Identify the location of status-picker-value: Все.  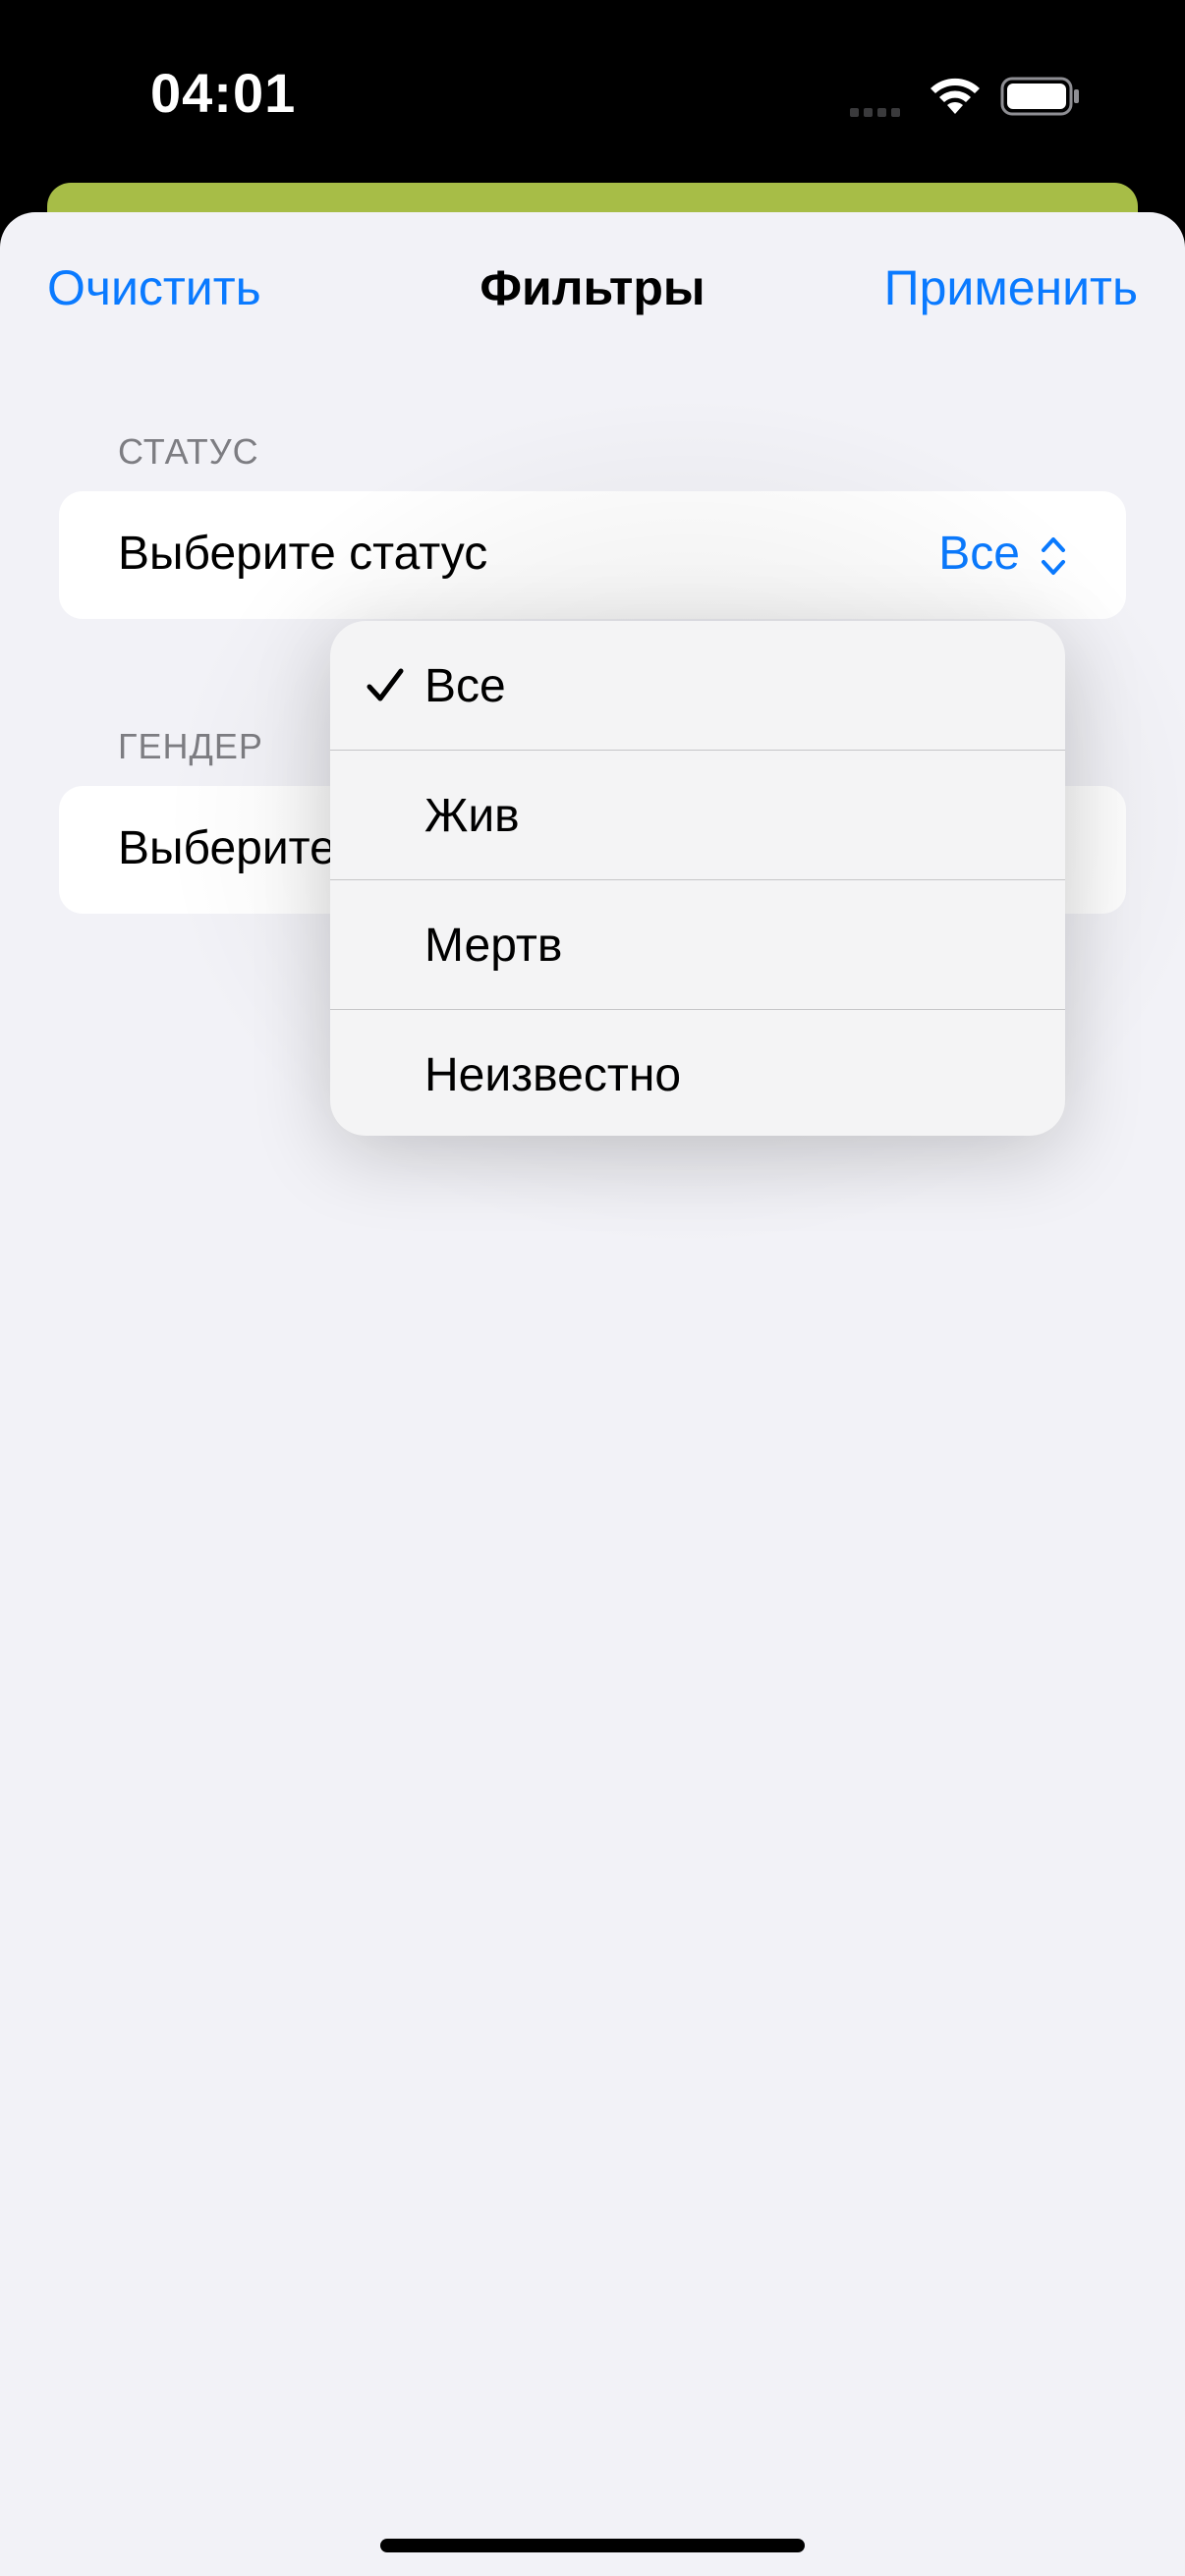
(979, 554).